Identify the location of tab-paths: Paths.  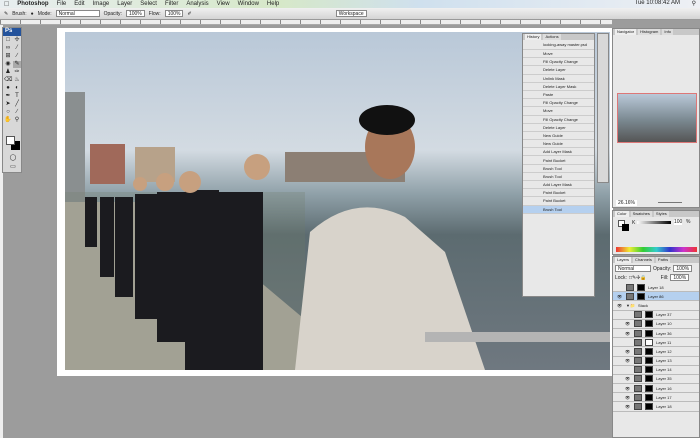
(663, 260).